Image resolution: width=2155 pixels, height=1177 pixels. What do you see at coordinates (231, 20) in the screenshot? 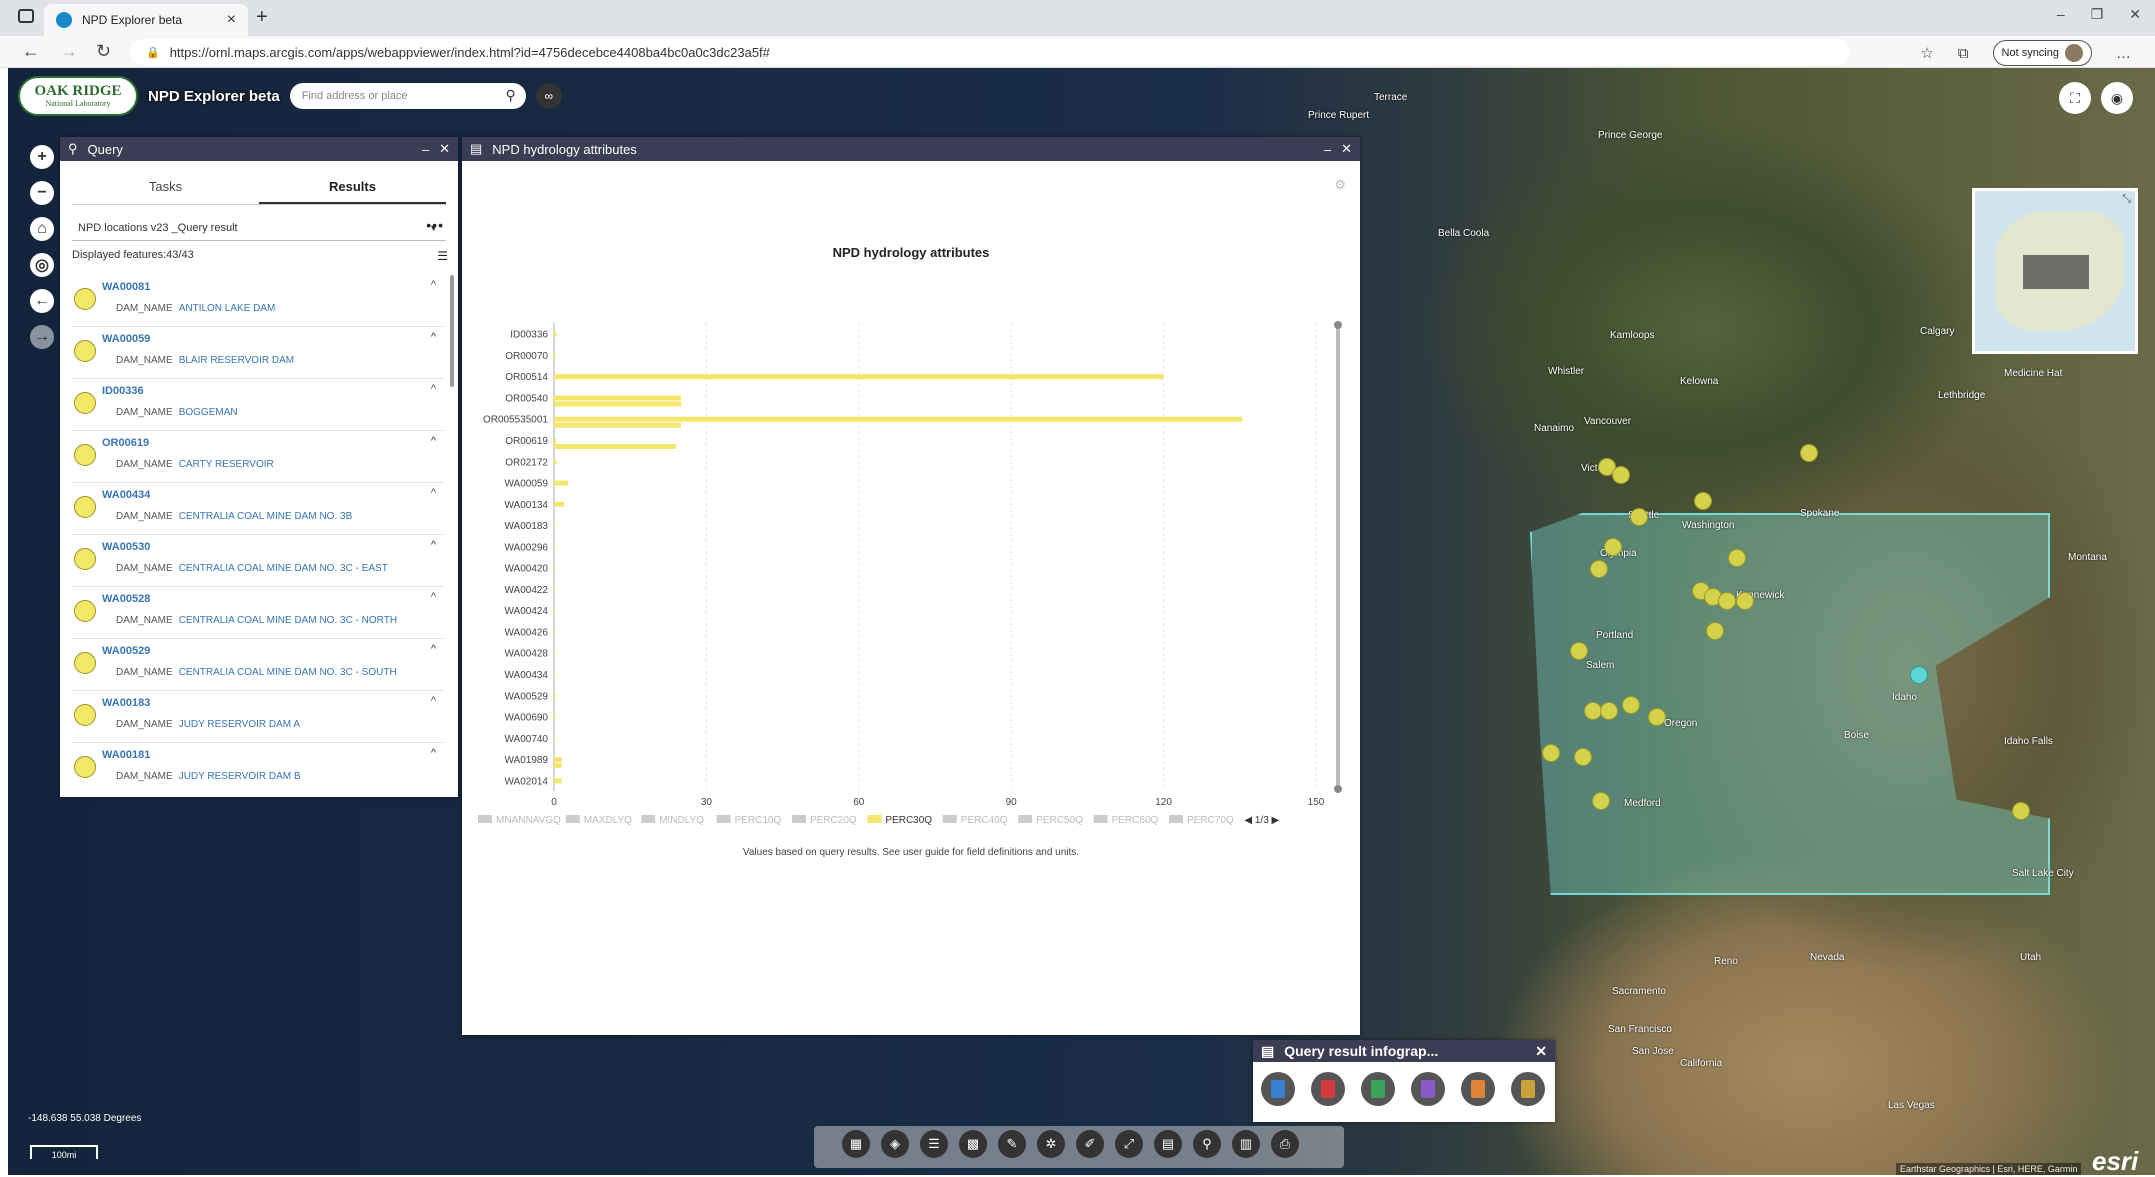
I see `close-tab-icon: ×` at bounding box center [231, 20].